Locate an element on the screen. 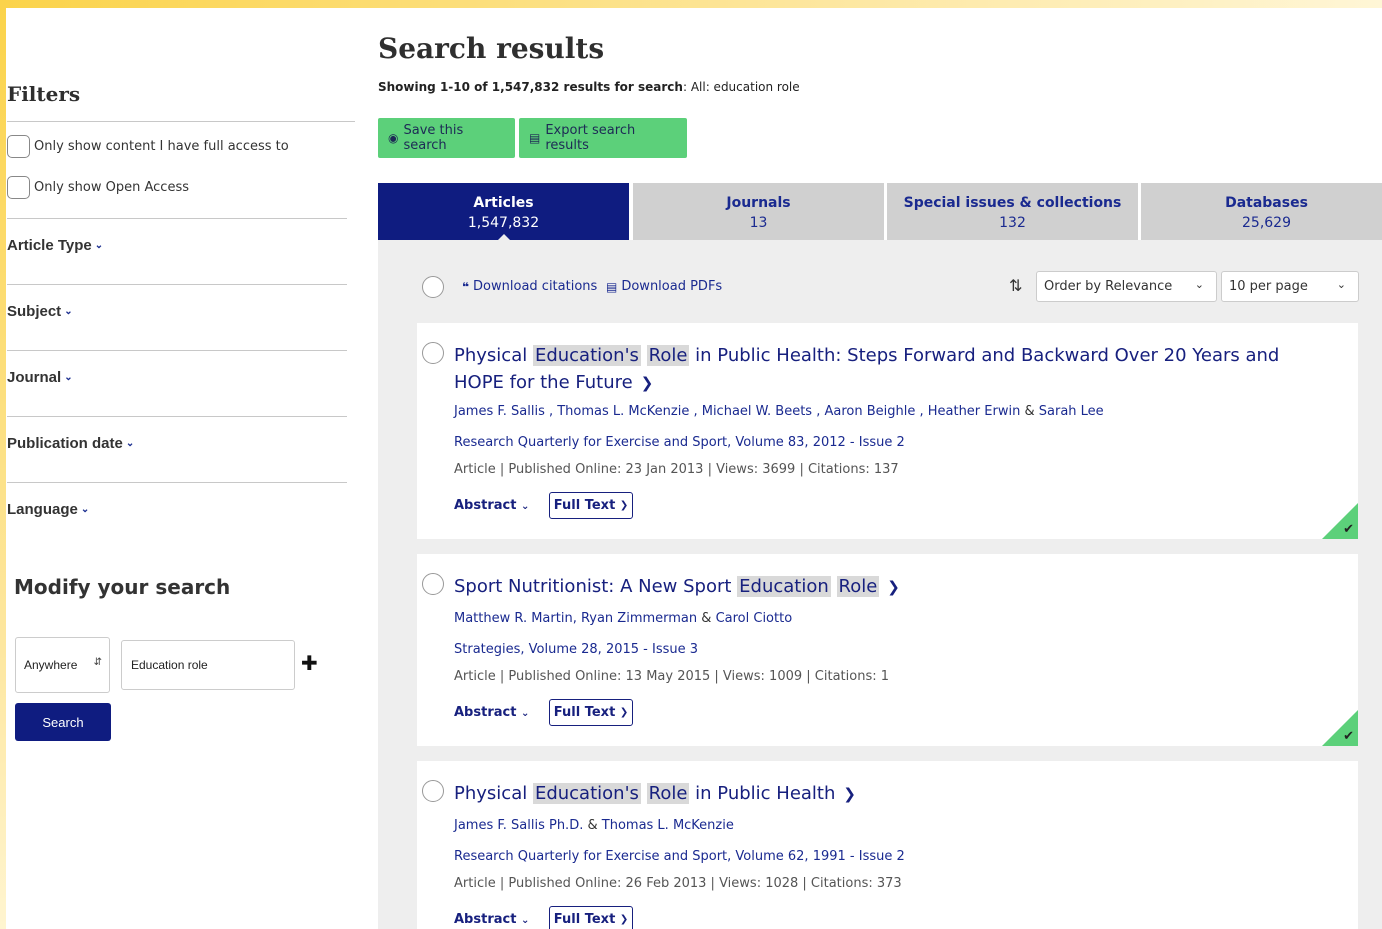 Image resolution: width=1382 pixels, height=929 pixels. tab-count: 13 is located at coordinates (758, 223).